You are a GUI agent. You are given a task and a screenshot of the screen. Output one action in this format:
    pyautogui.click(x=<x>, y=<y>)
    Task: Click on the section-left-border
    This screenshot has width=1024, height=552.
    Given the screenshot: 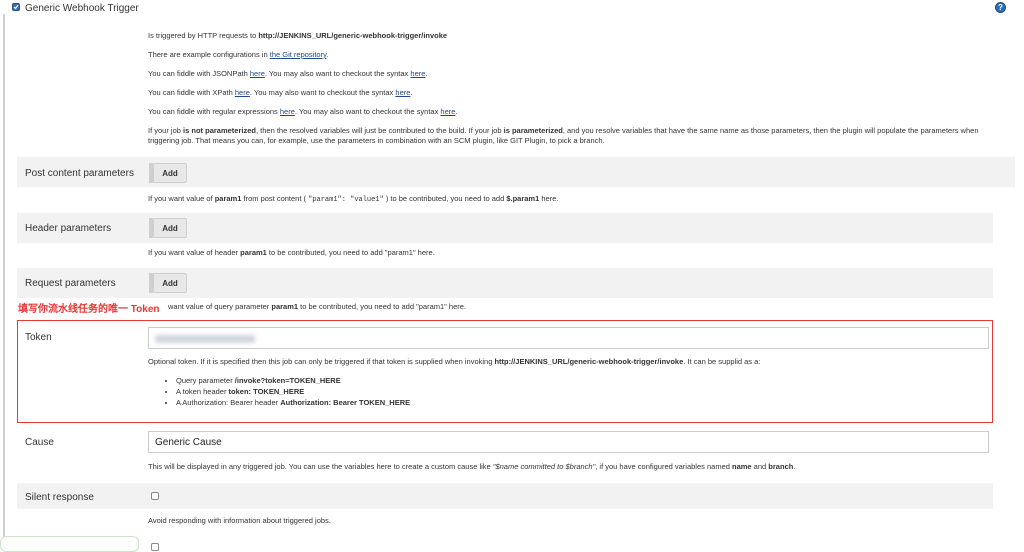 What is the action you would take?
    pyautogui.click(x=4, y=280)
    